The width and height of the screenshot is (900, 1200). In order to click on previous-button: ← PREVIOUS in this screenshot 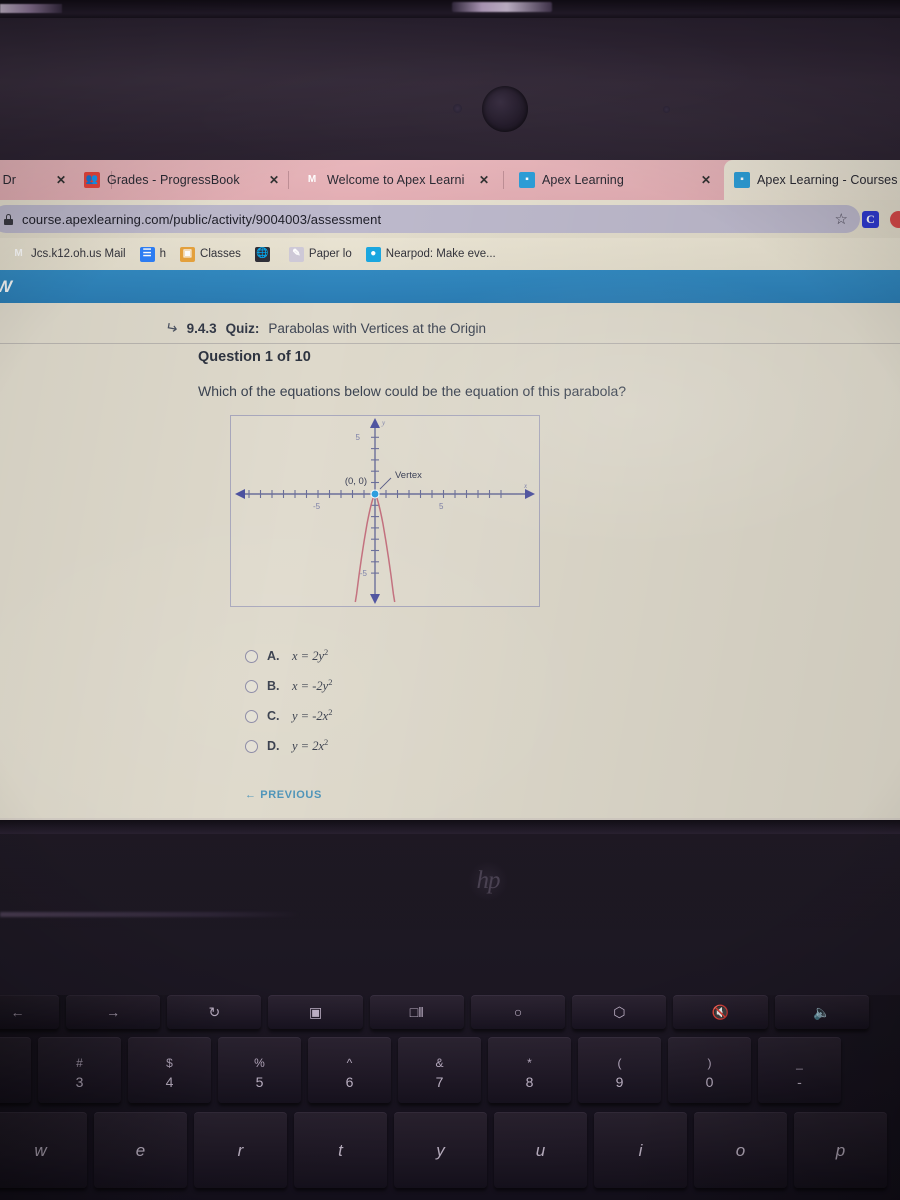, I will do `click(283, 795)`.